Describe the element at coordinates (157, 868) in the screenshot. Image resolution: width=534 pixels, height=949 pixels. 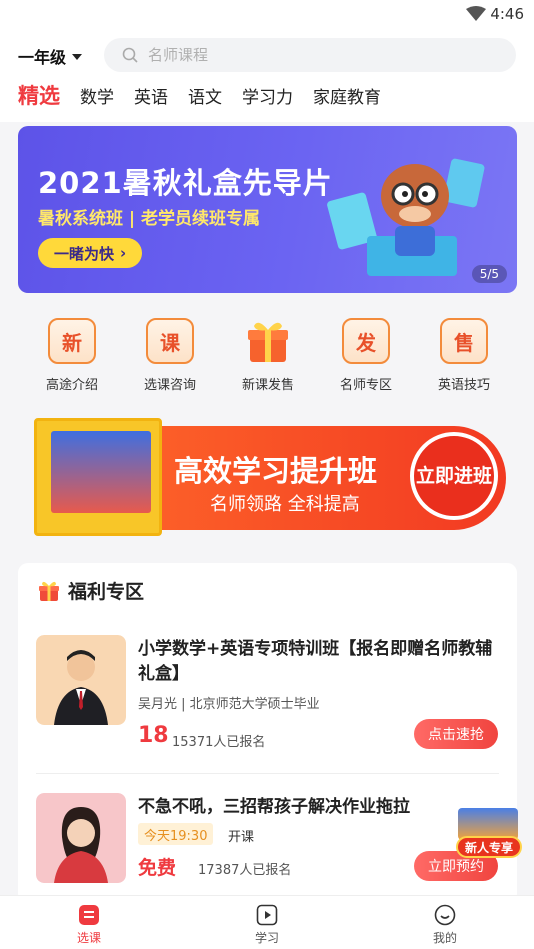
I see `course-price: 免费` at that location.